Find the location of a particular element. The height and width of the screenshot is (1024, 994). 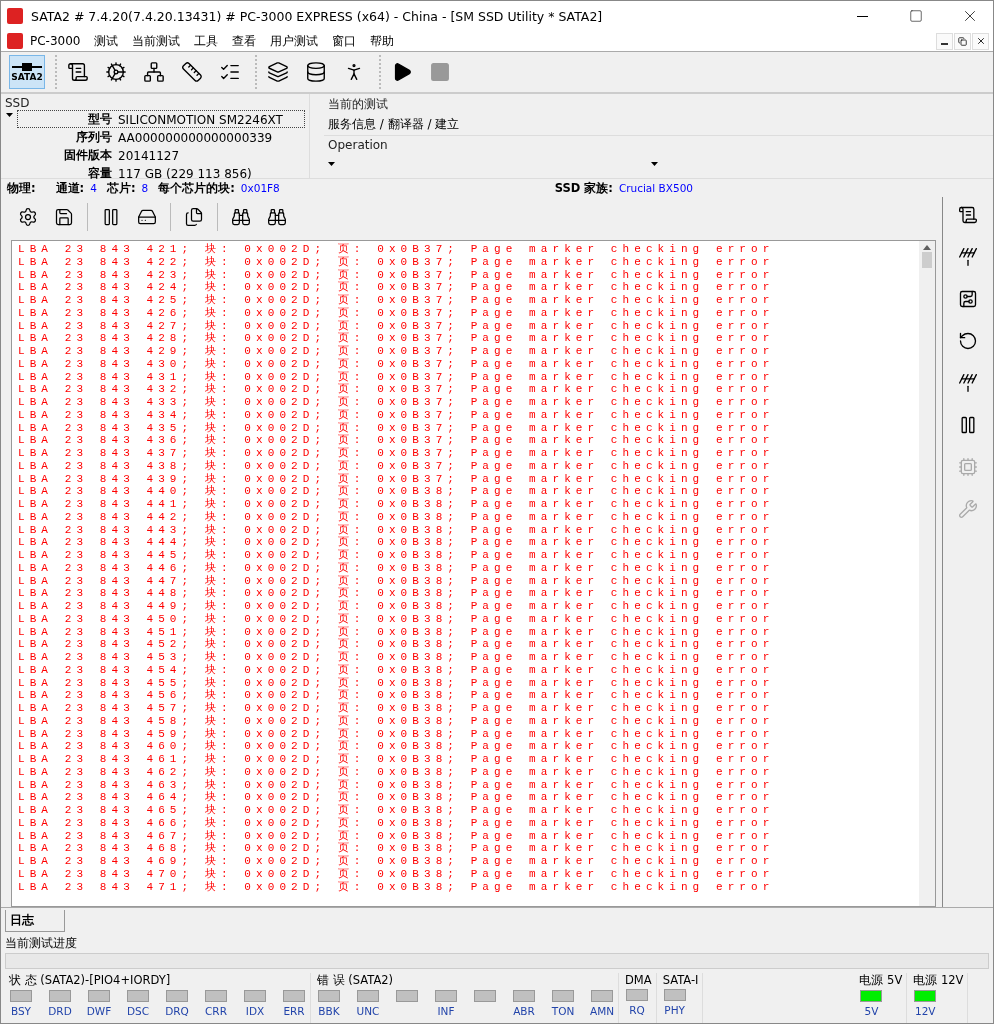

indicator-label: PHY is located at coordinates (674, 1010).